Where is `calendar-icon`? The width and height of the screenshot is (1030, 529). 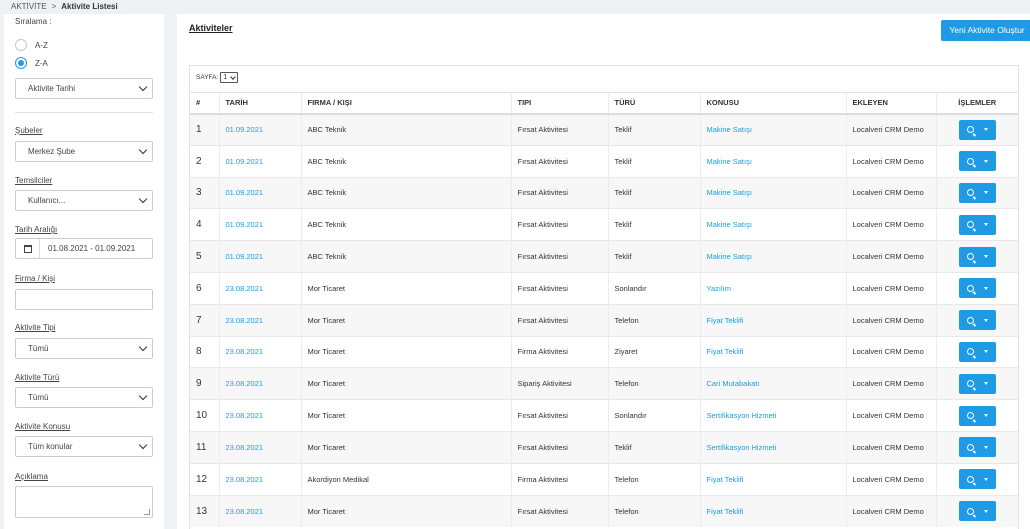
calendar-icon is located at coordinates (27, 248).